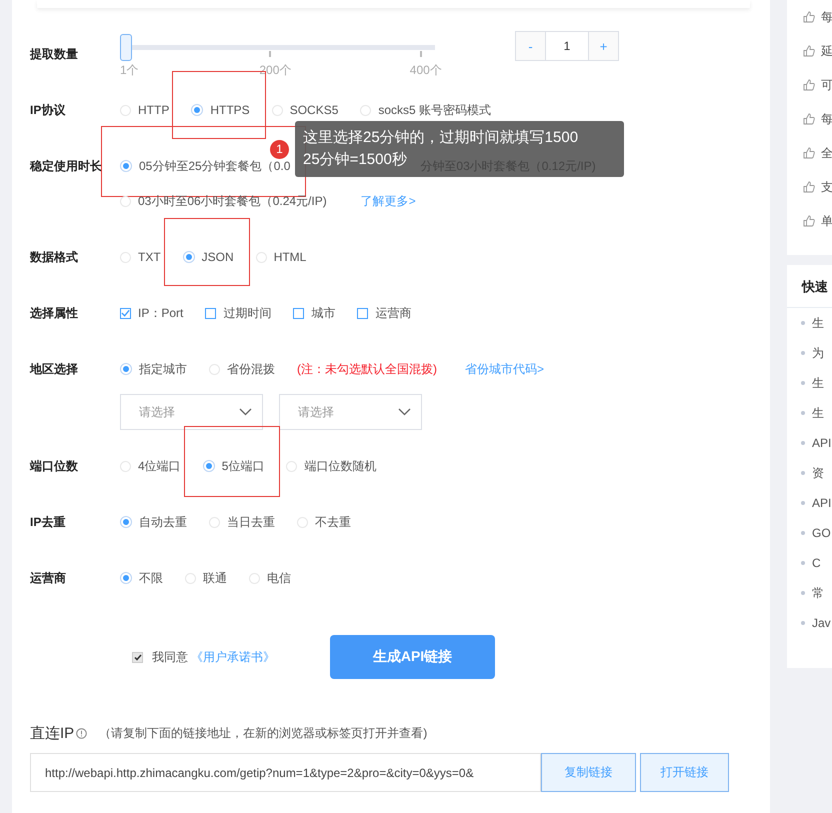  I want to click on guide-link: 资, so click(818, 473).